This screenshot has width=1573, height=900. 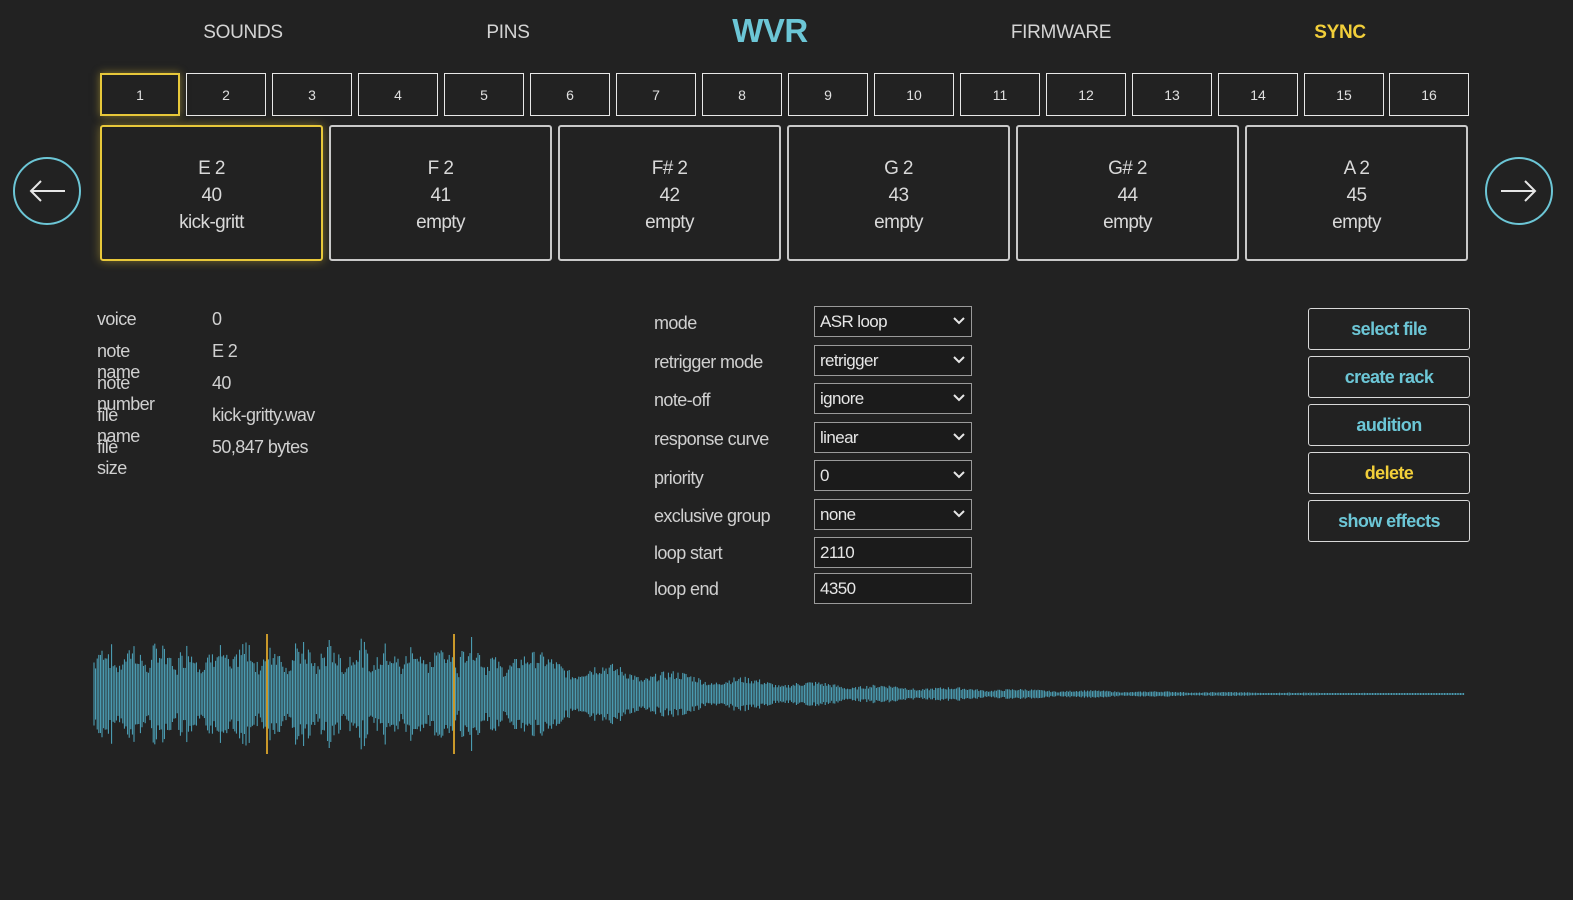 What do you see at coordinates (243, 33) in the screenshot?
I see `nav-sounds: SOUNDS` at bounding box center [243, 33].